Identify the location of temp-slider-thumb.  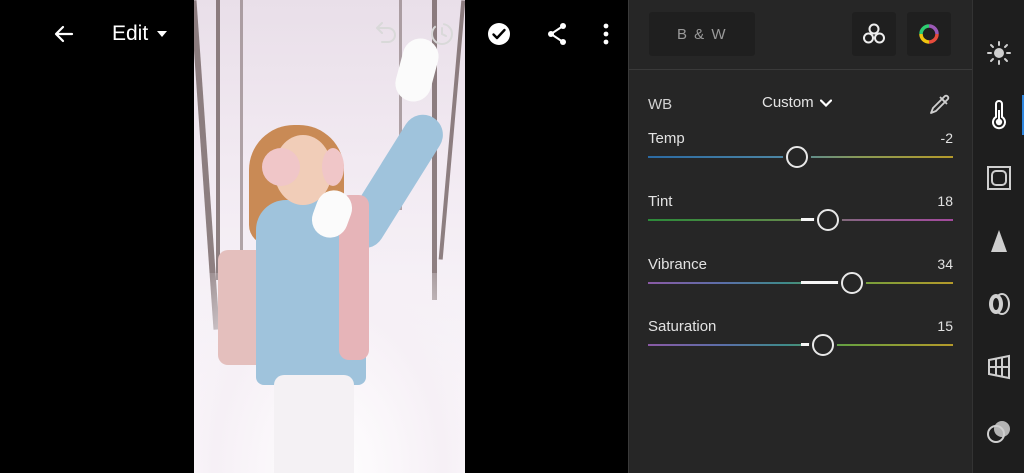
(797, 157).